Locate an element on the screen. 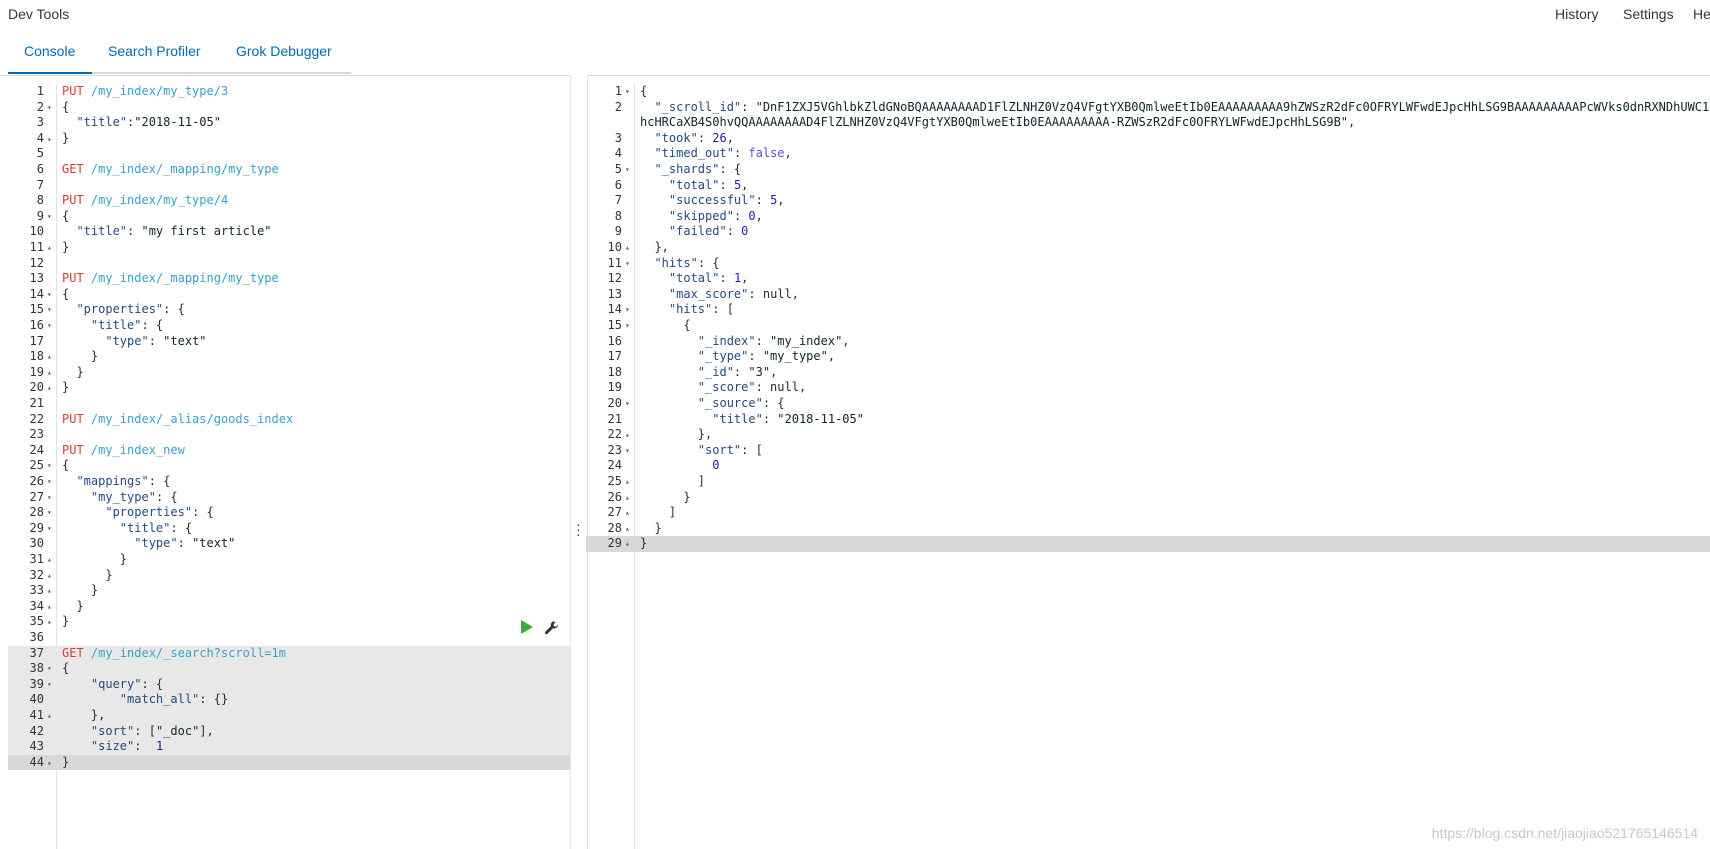 This screenshot has width=1710, height=849. code-token: "_score" is located at coordinates (726, 387).